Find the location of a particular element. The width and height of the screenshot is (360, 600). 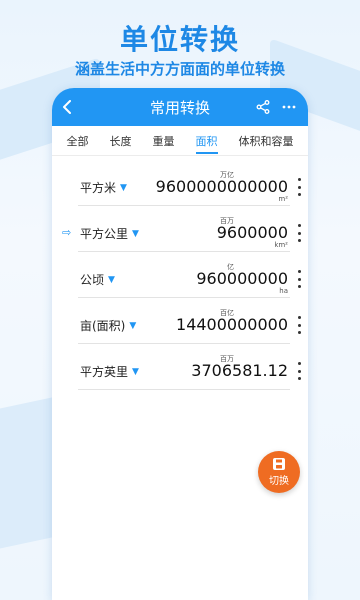

pointer-arrow-icon: ⇨ is located at coordinates (67, 232).